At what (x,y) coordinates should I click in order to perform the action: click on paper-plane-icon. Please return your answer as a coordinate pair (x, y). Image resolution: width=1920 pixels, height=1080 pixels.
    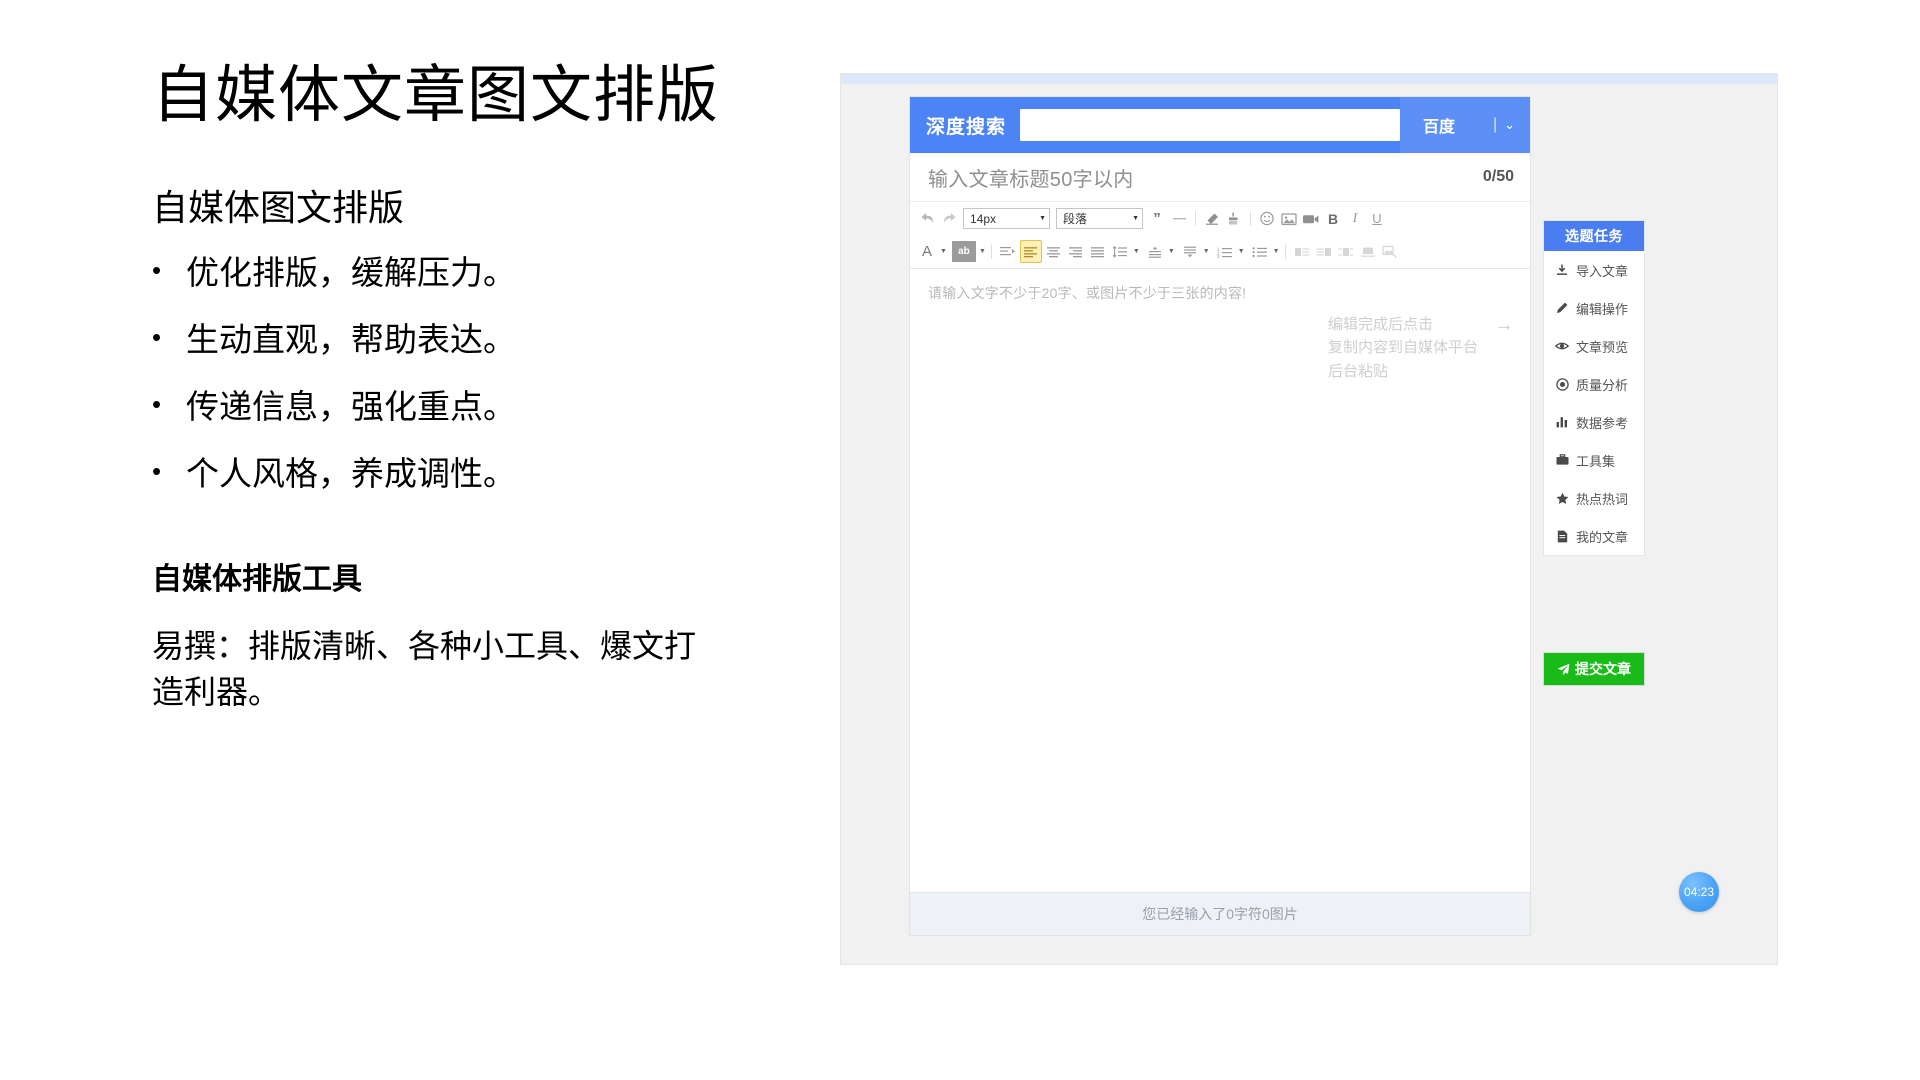
    Looking at the image, I should click on (1563, 669).